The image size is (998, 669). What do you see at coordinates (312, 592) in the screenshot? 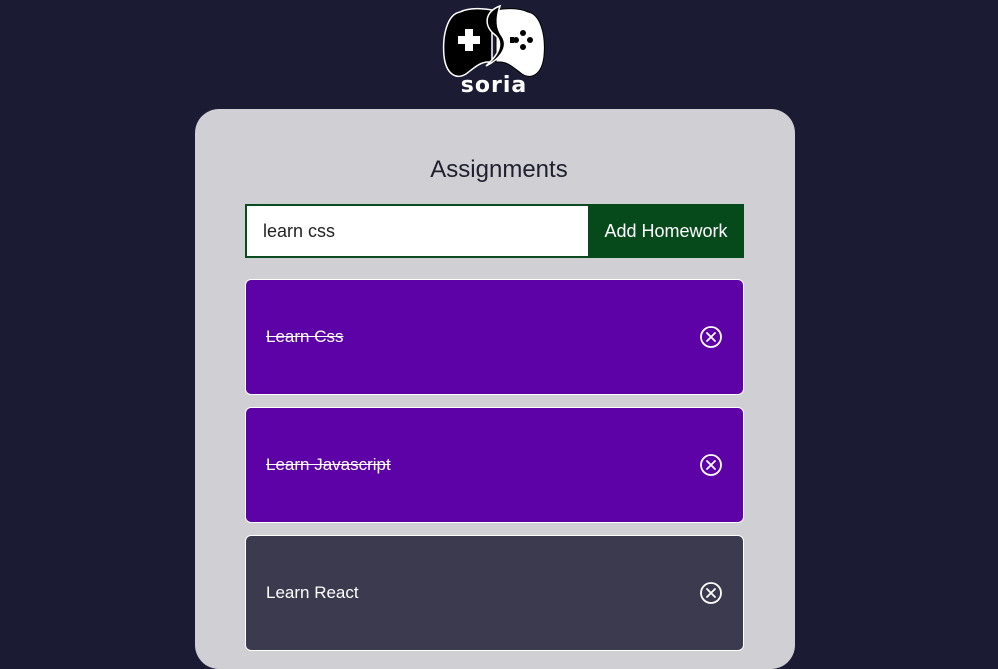
I see `task-label: Learn React` at bounding box center [312, 592].